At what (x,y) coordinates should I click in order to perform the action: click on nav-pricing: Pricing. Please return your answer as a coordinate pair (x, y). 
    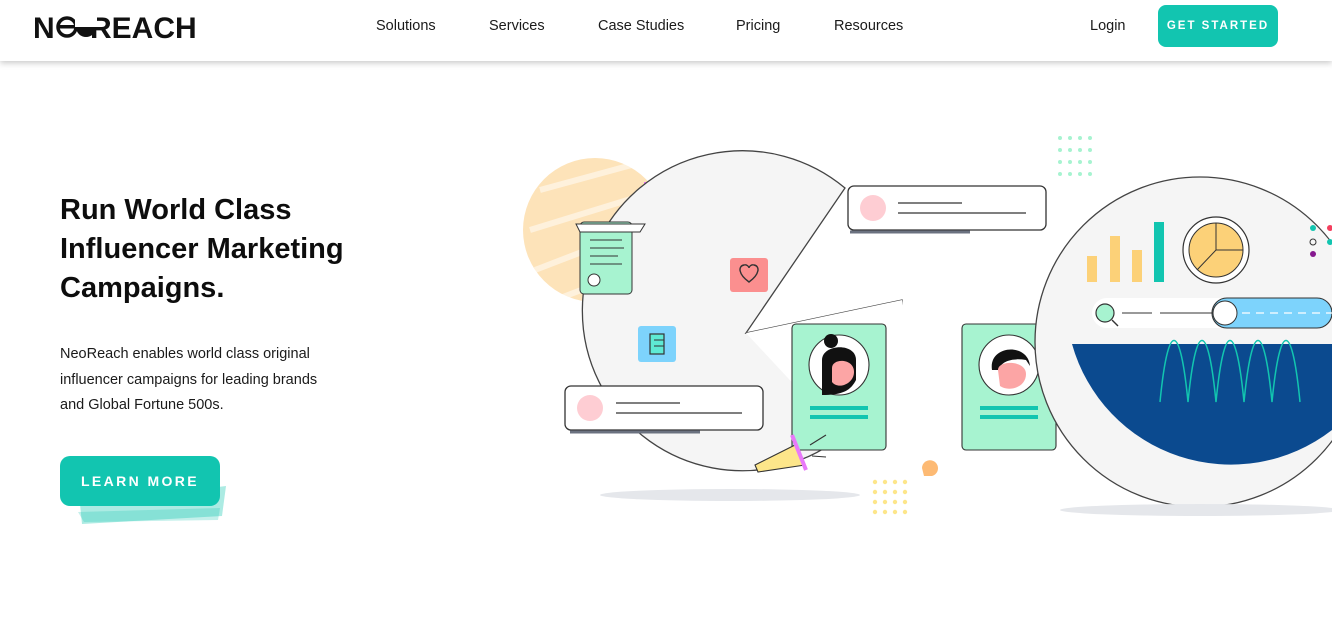
    Looking at the image, I should click on (758, 26).